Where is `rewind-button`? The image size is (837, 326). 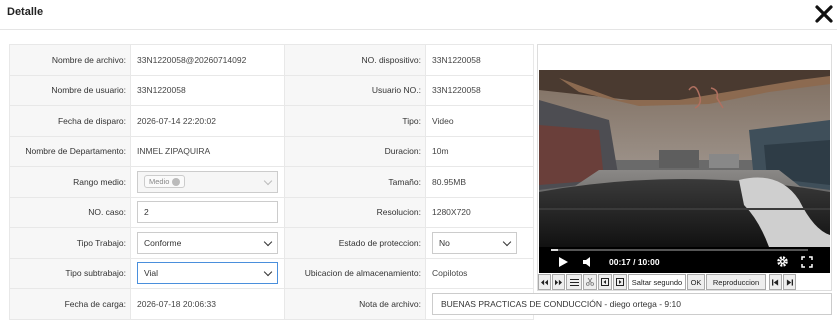 rewind-button is located at coordinates (544, 282).